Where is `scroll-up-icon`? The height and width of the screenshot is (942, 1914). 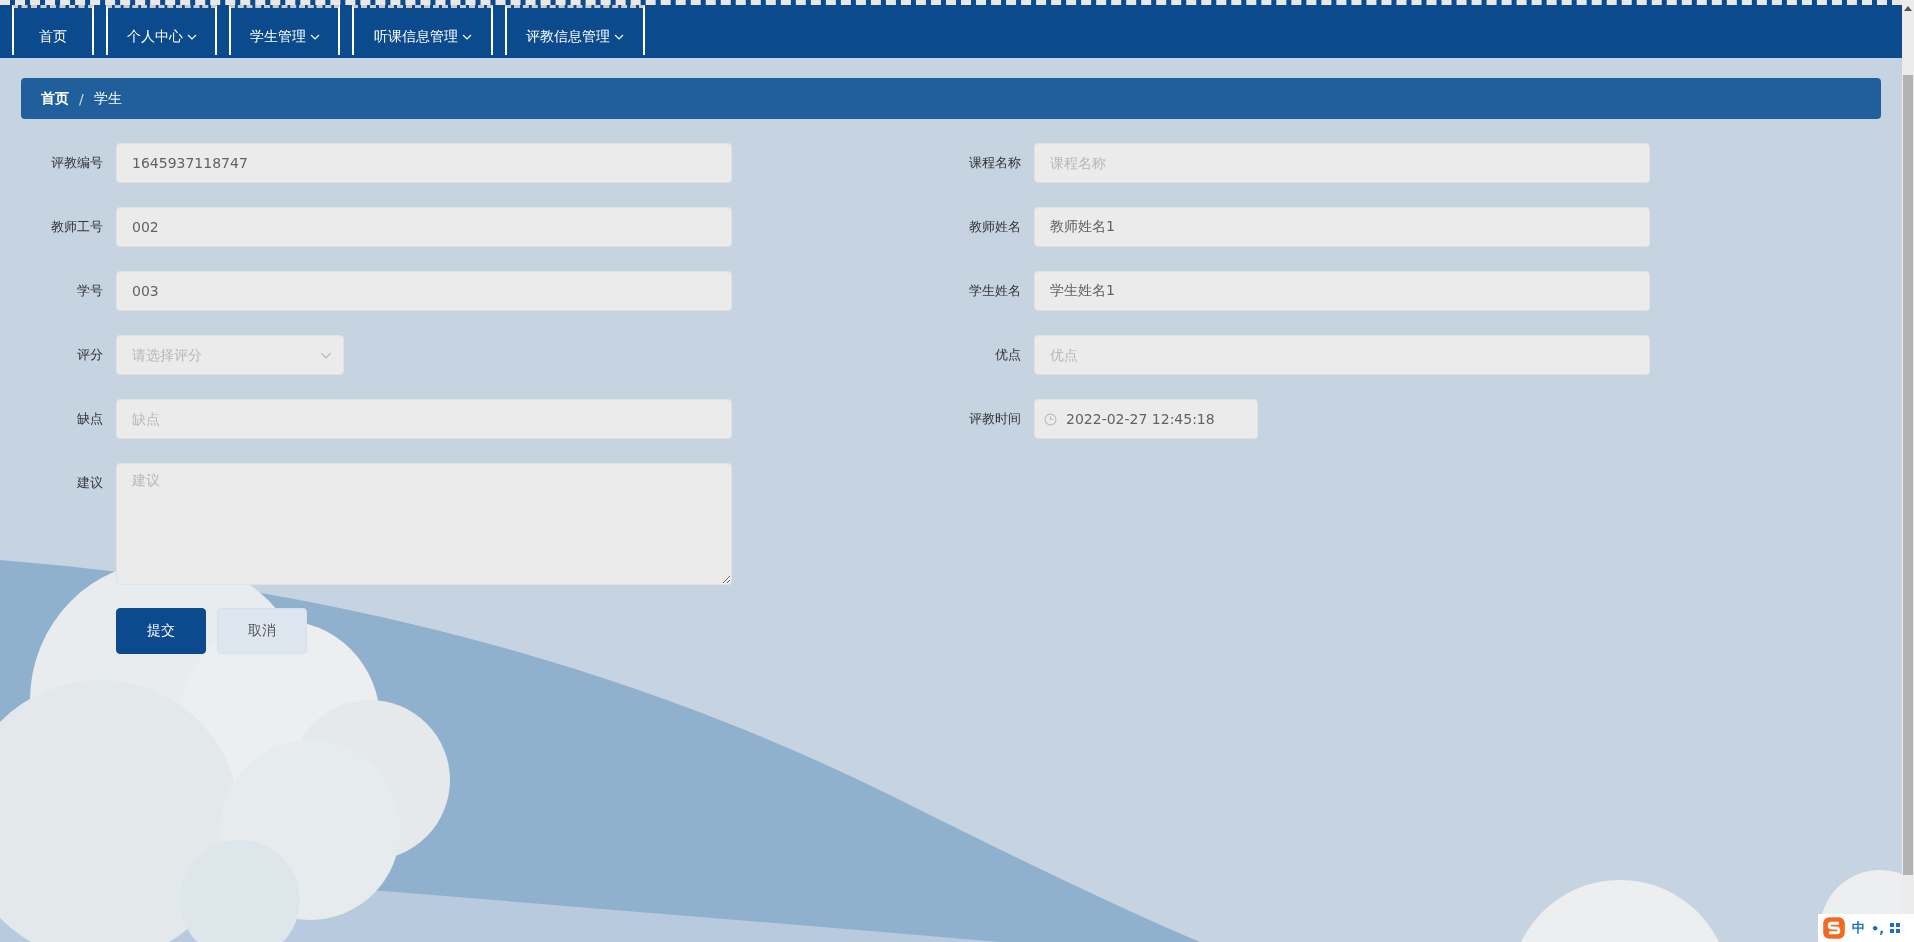
scroll-up-icon is located at coordinates (1908, 8).